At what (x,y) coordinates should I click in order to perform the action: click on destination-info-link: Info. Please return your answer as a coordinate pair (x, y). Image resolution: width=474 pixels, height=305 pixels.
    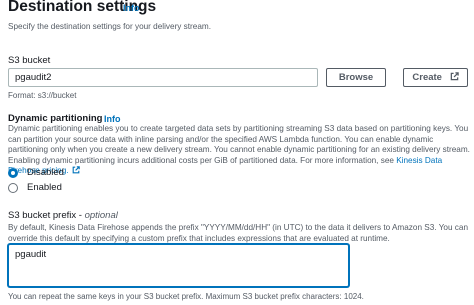
    Looking at the image, I should click on (131, 8).